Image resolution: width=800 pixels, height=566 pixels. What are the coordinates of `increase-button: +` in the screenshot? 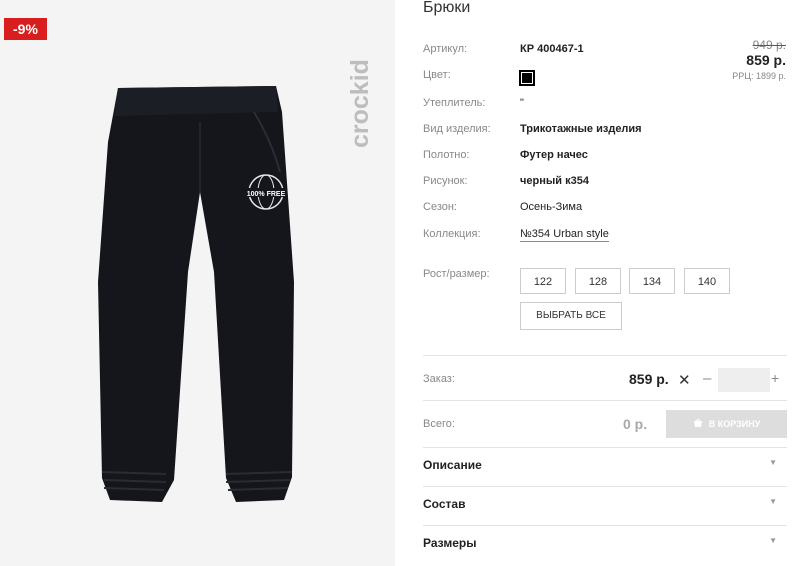 It's located at (775, 378).